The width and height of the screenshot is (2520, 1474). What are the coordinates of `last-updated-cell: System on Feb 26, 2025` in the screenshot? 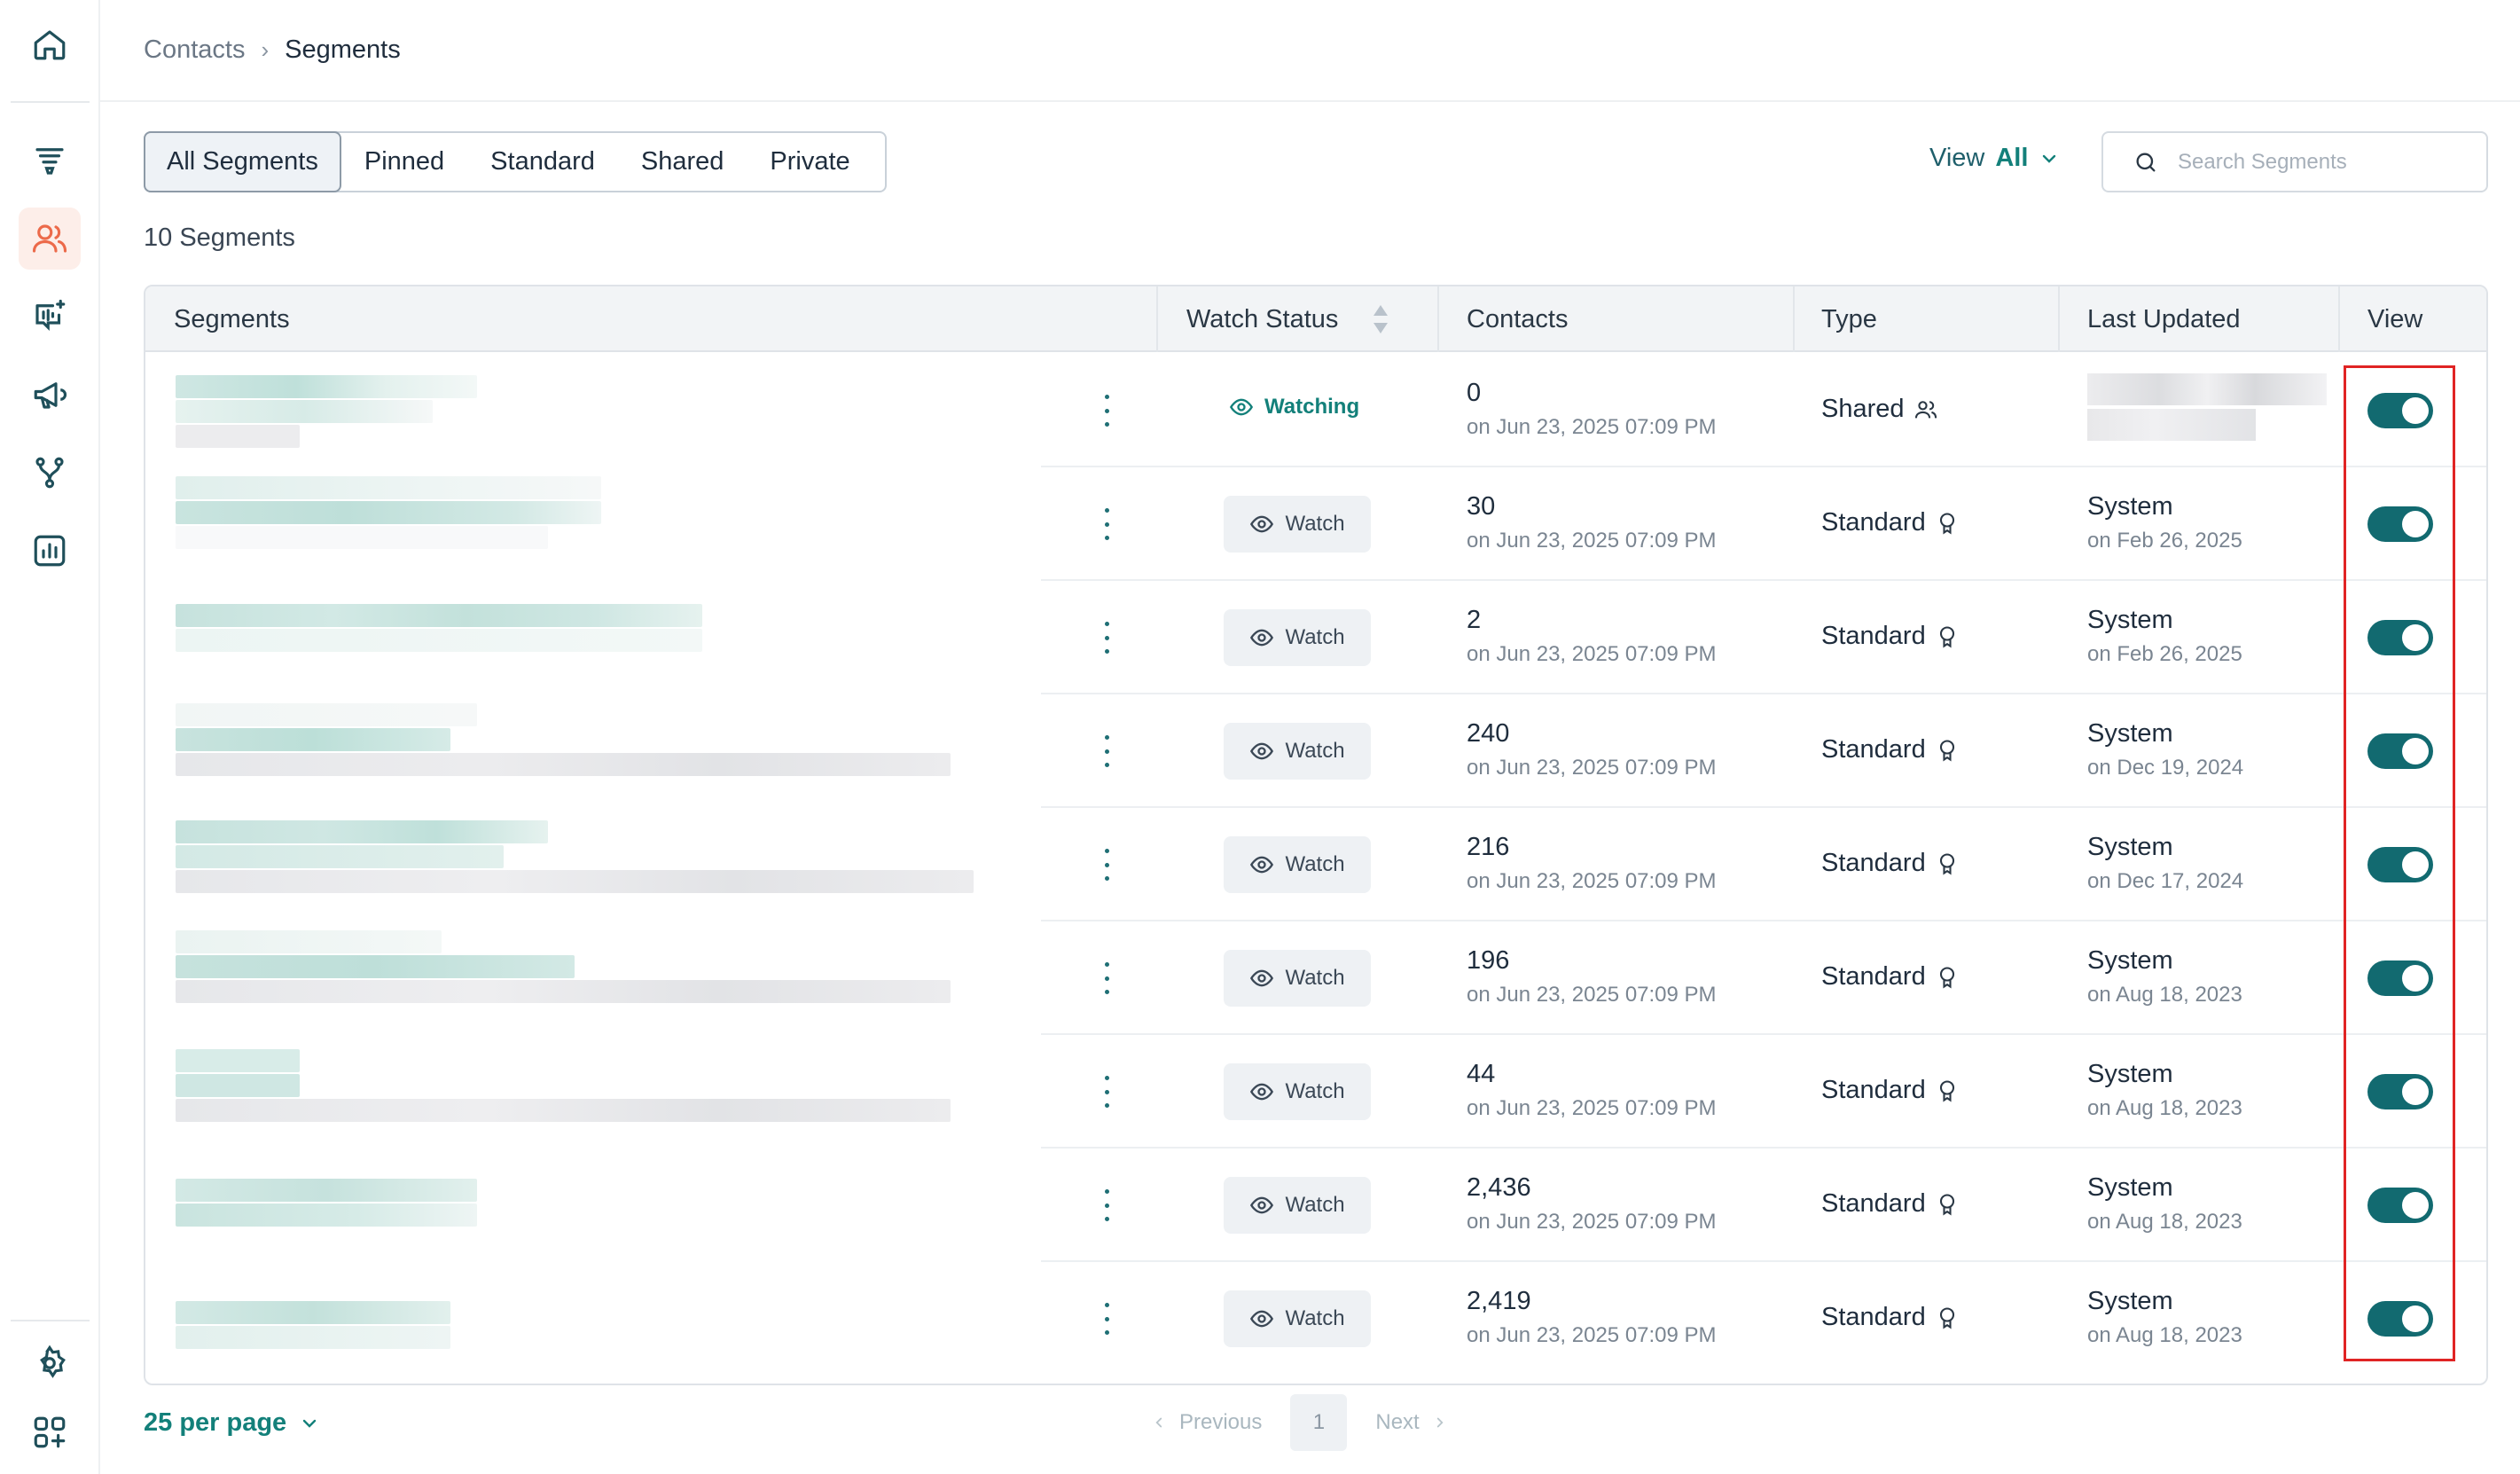 It's located at (2164, 522).